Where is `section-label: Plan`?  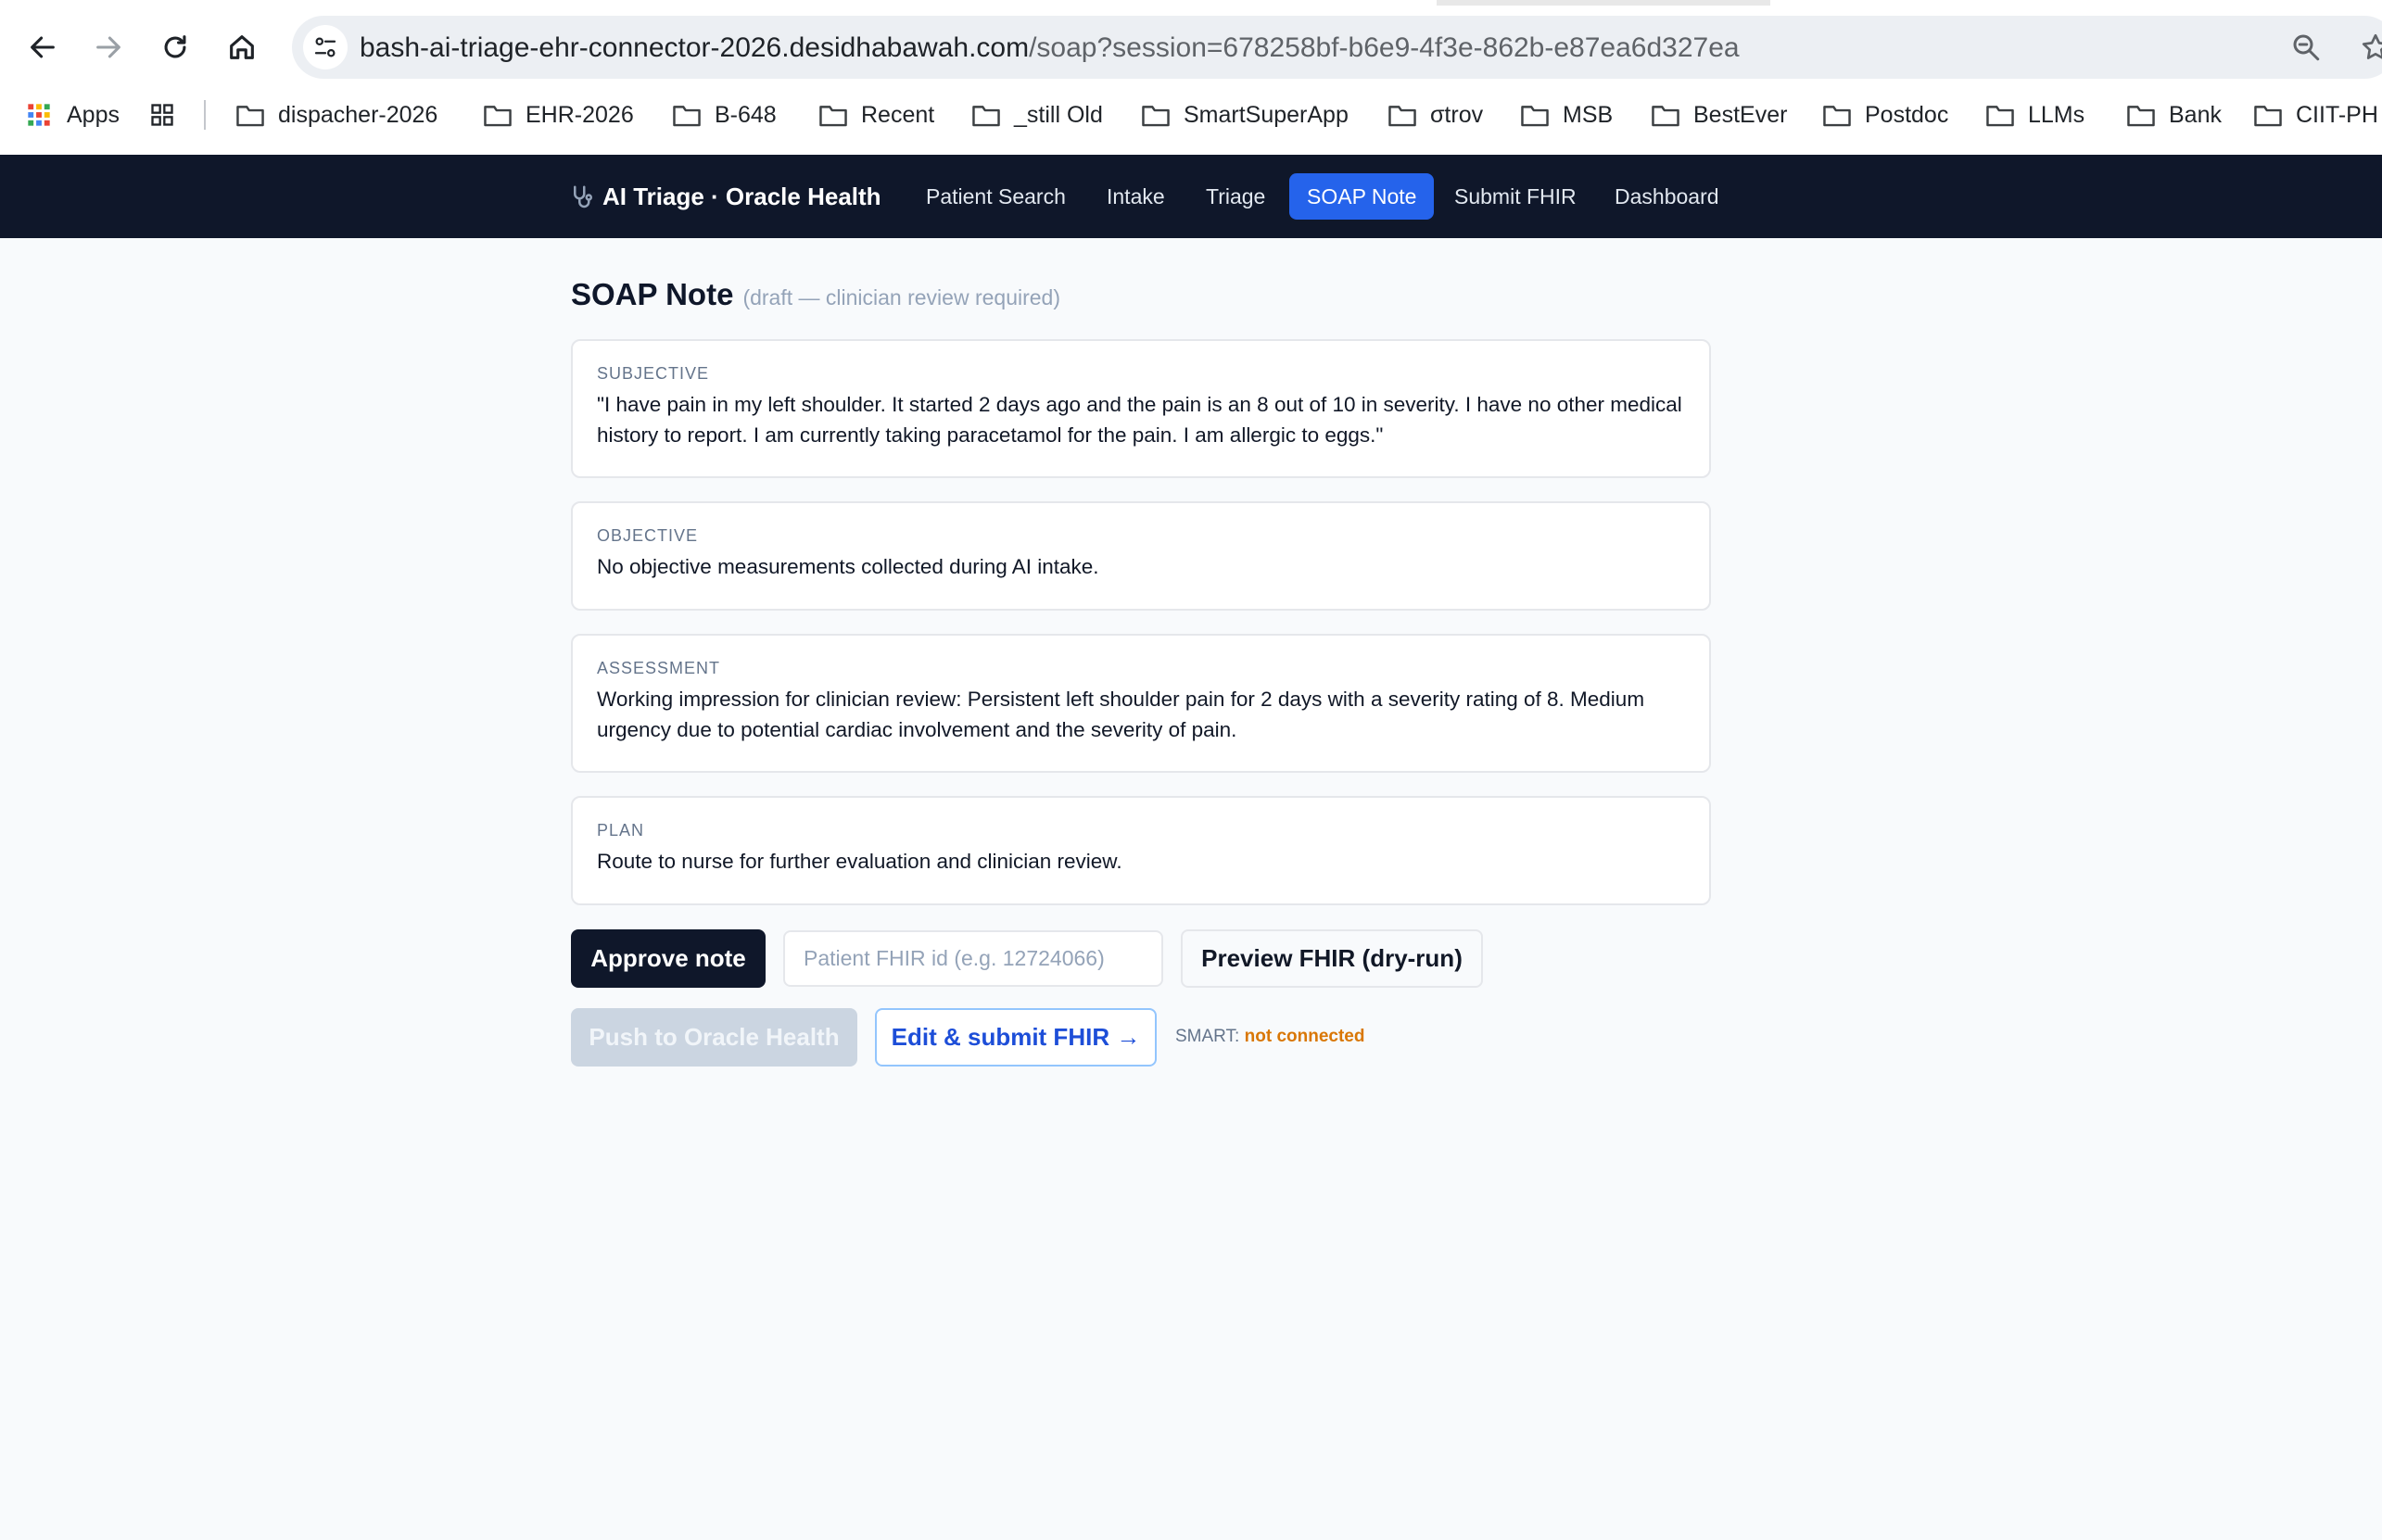 section-label: Plan is located at coordinates (621, 830).